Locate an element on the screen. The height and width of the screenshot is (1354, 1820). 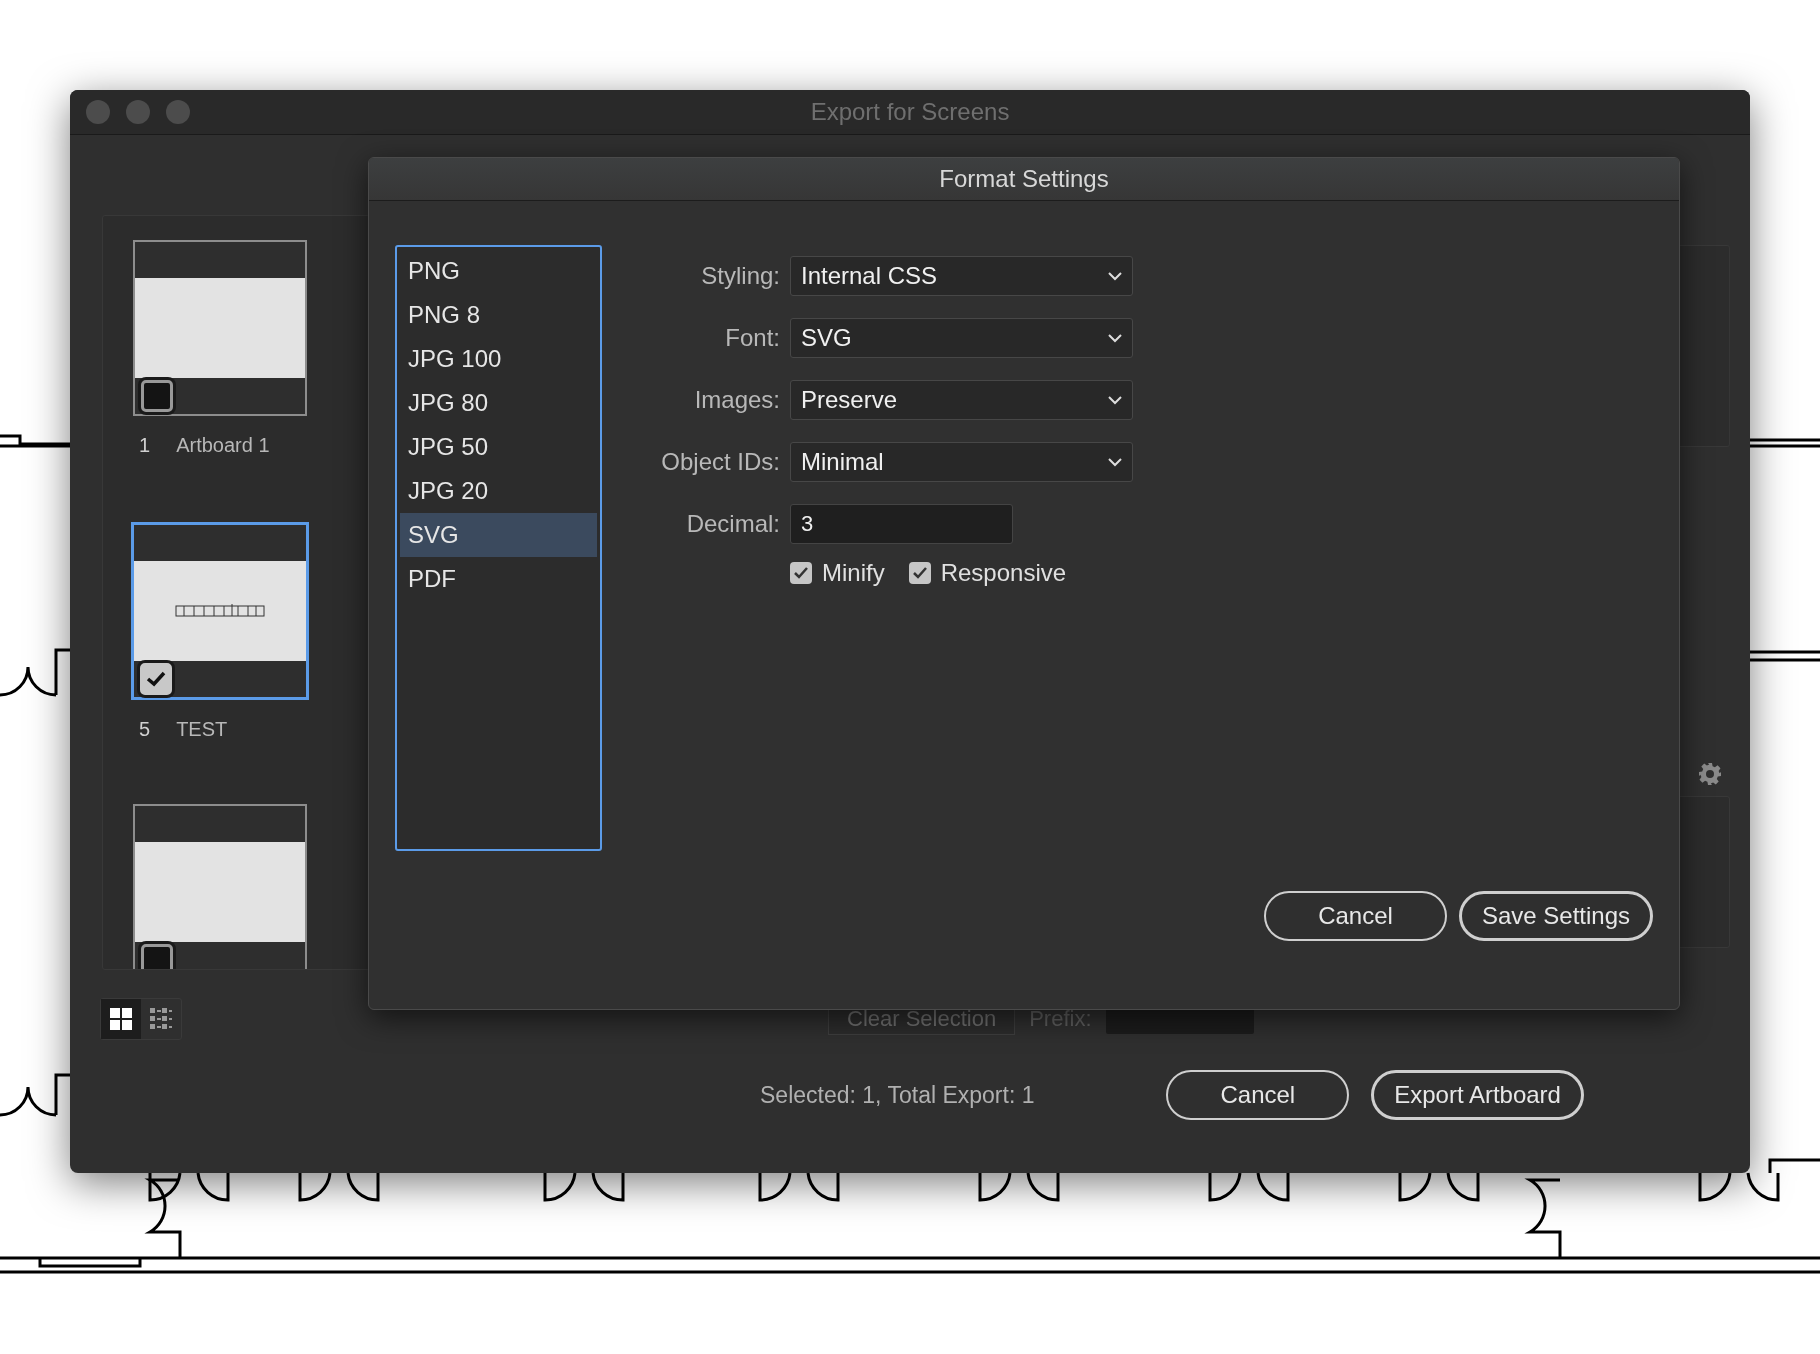
checkbox-label: Minify is located at coordinates (853, 573).